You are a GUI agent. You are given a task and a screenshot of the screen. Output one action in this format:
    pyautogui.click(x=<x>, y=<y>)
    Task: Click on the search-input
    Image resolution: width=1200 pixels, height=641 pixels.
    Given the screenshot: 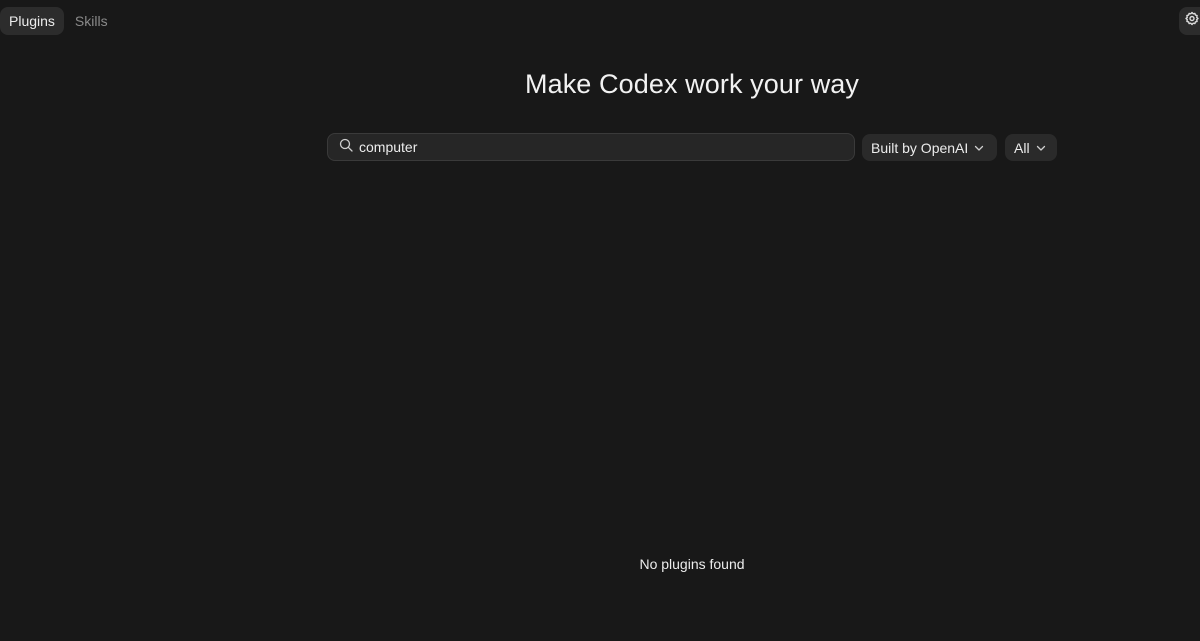 What is the action you would take?
    pyautogui.click(x=599, y=147)
    